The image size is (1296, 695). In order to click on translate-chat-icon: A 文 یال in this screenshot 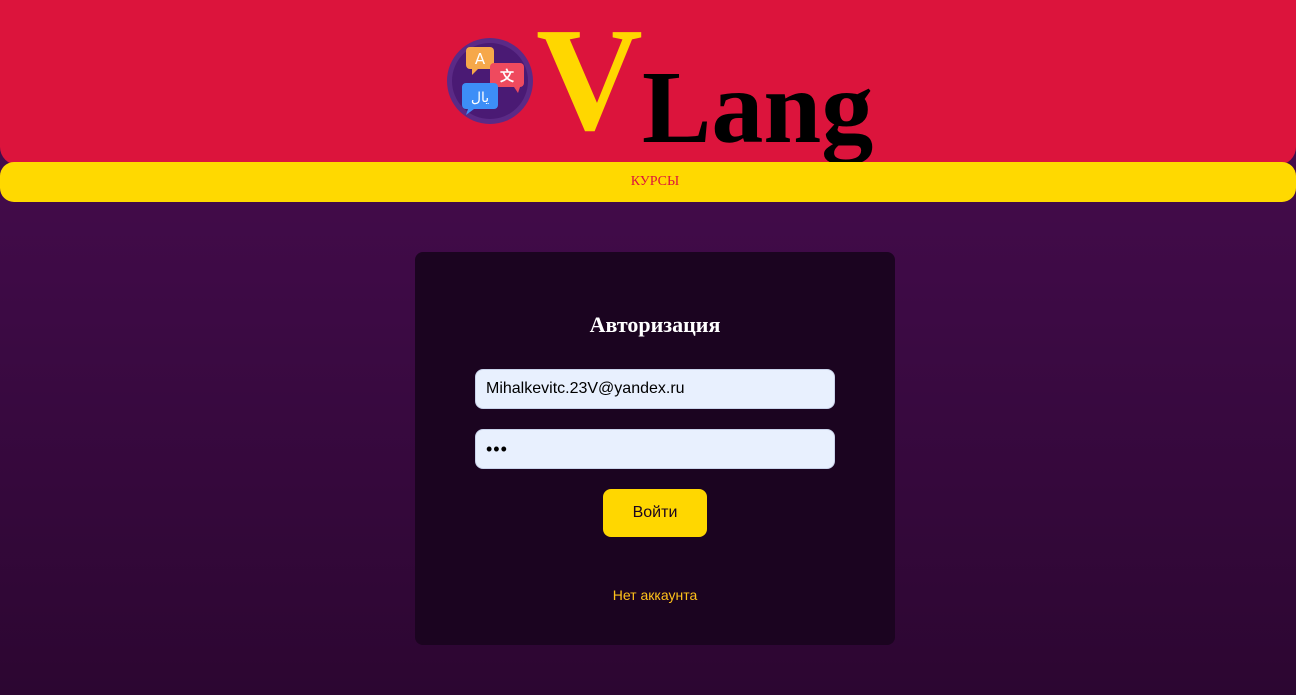, I will do `click(490, 81)`.